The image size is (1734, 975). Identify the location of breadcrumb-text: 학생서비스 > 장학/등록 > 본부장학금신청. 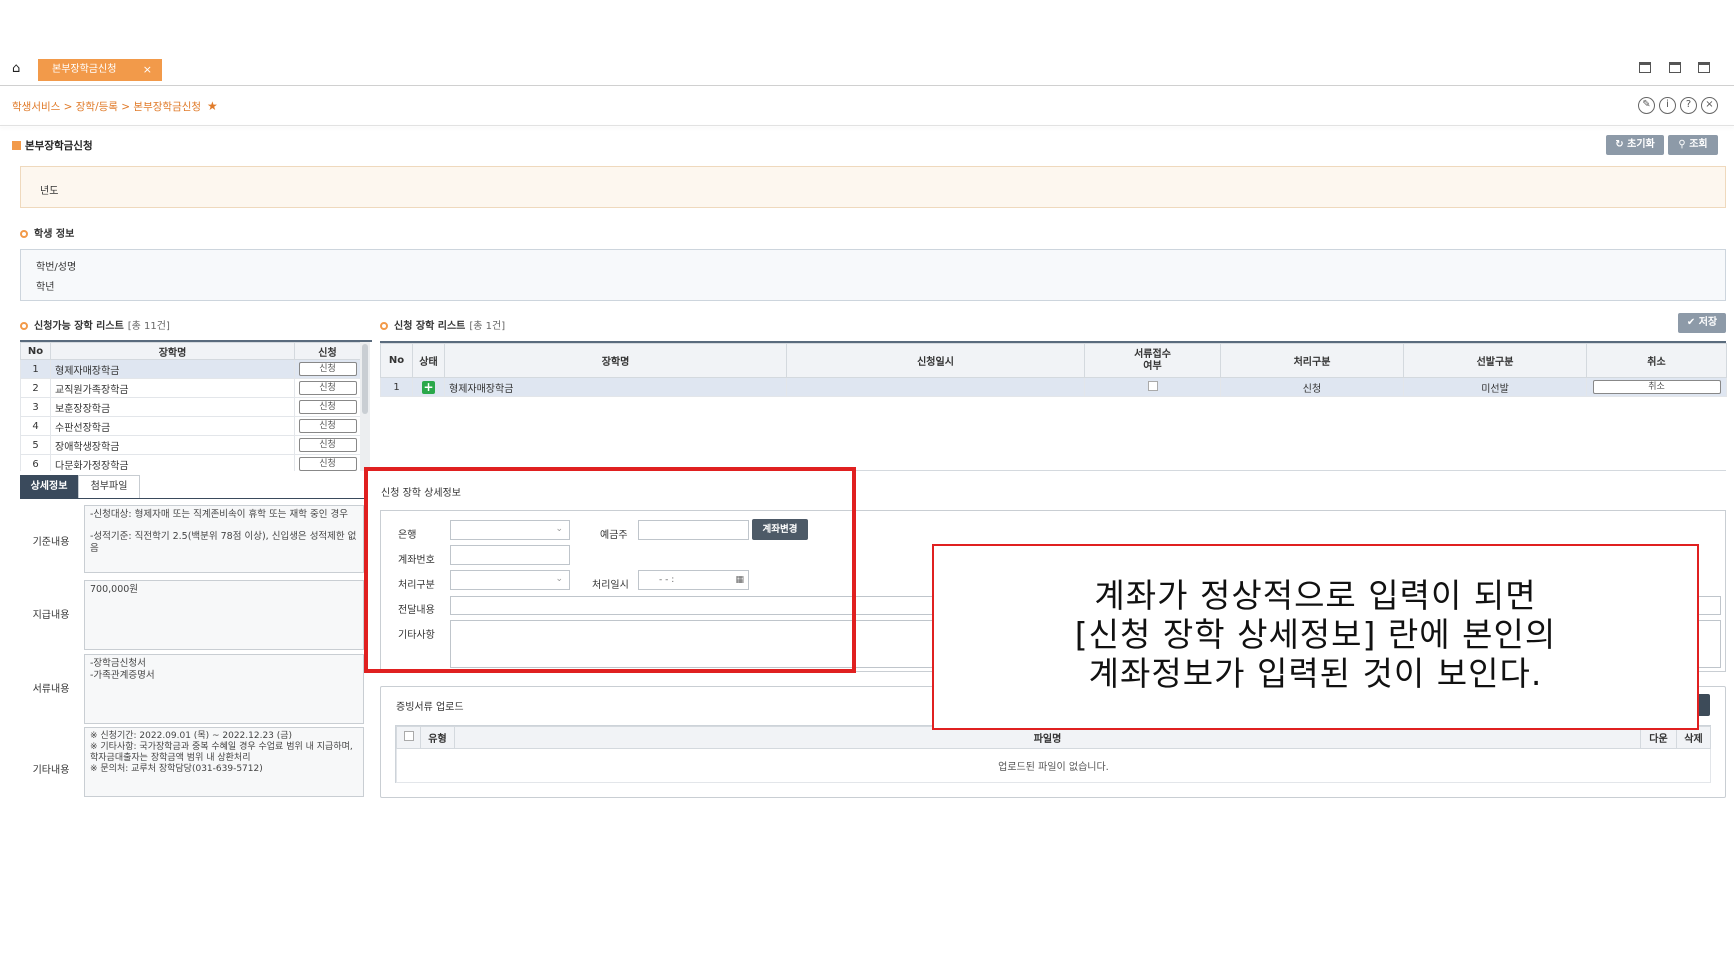
(106, 107).